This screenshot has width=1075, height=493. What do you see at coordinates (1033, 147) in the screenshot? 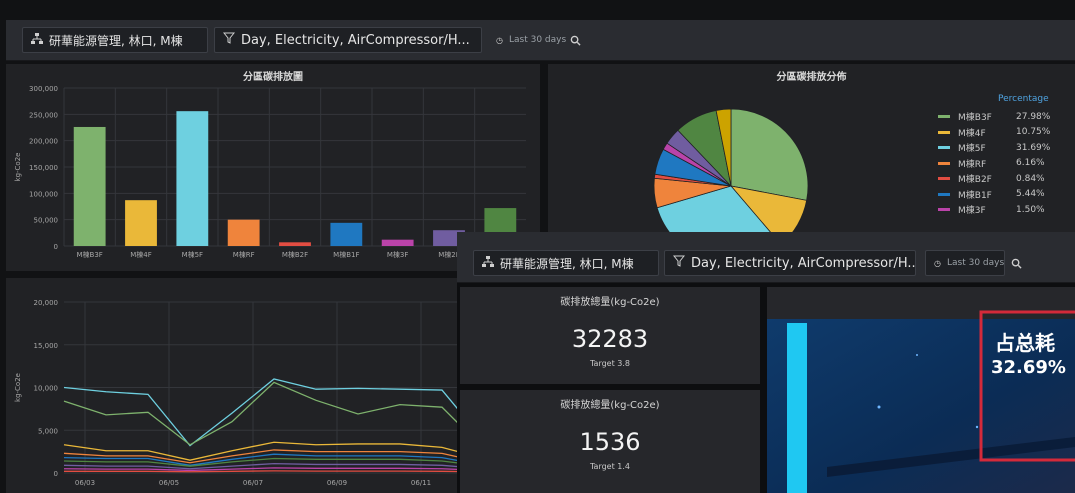
I see `legend-value: 31.69%` at bounding box center [1033, 147].